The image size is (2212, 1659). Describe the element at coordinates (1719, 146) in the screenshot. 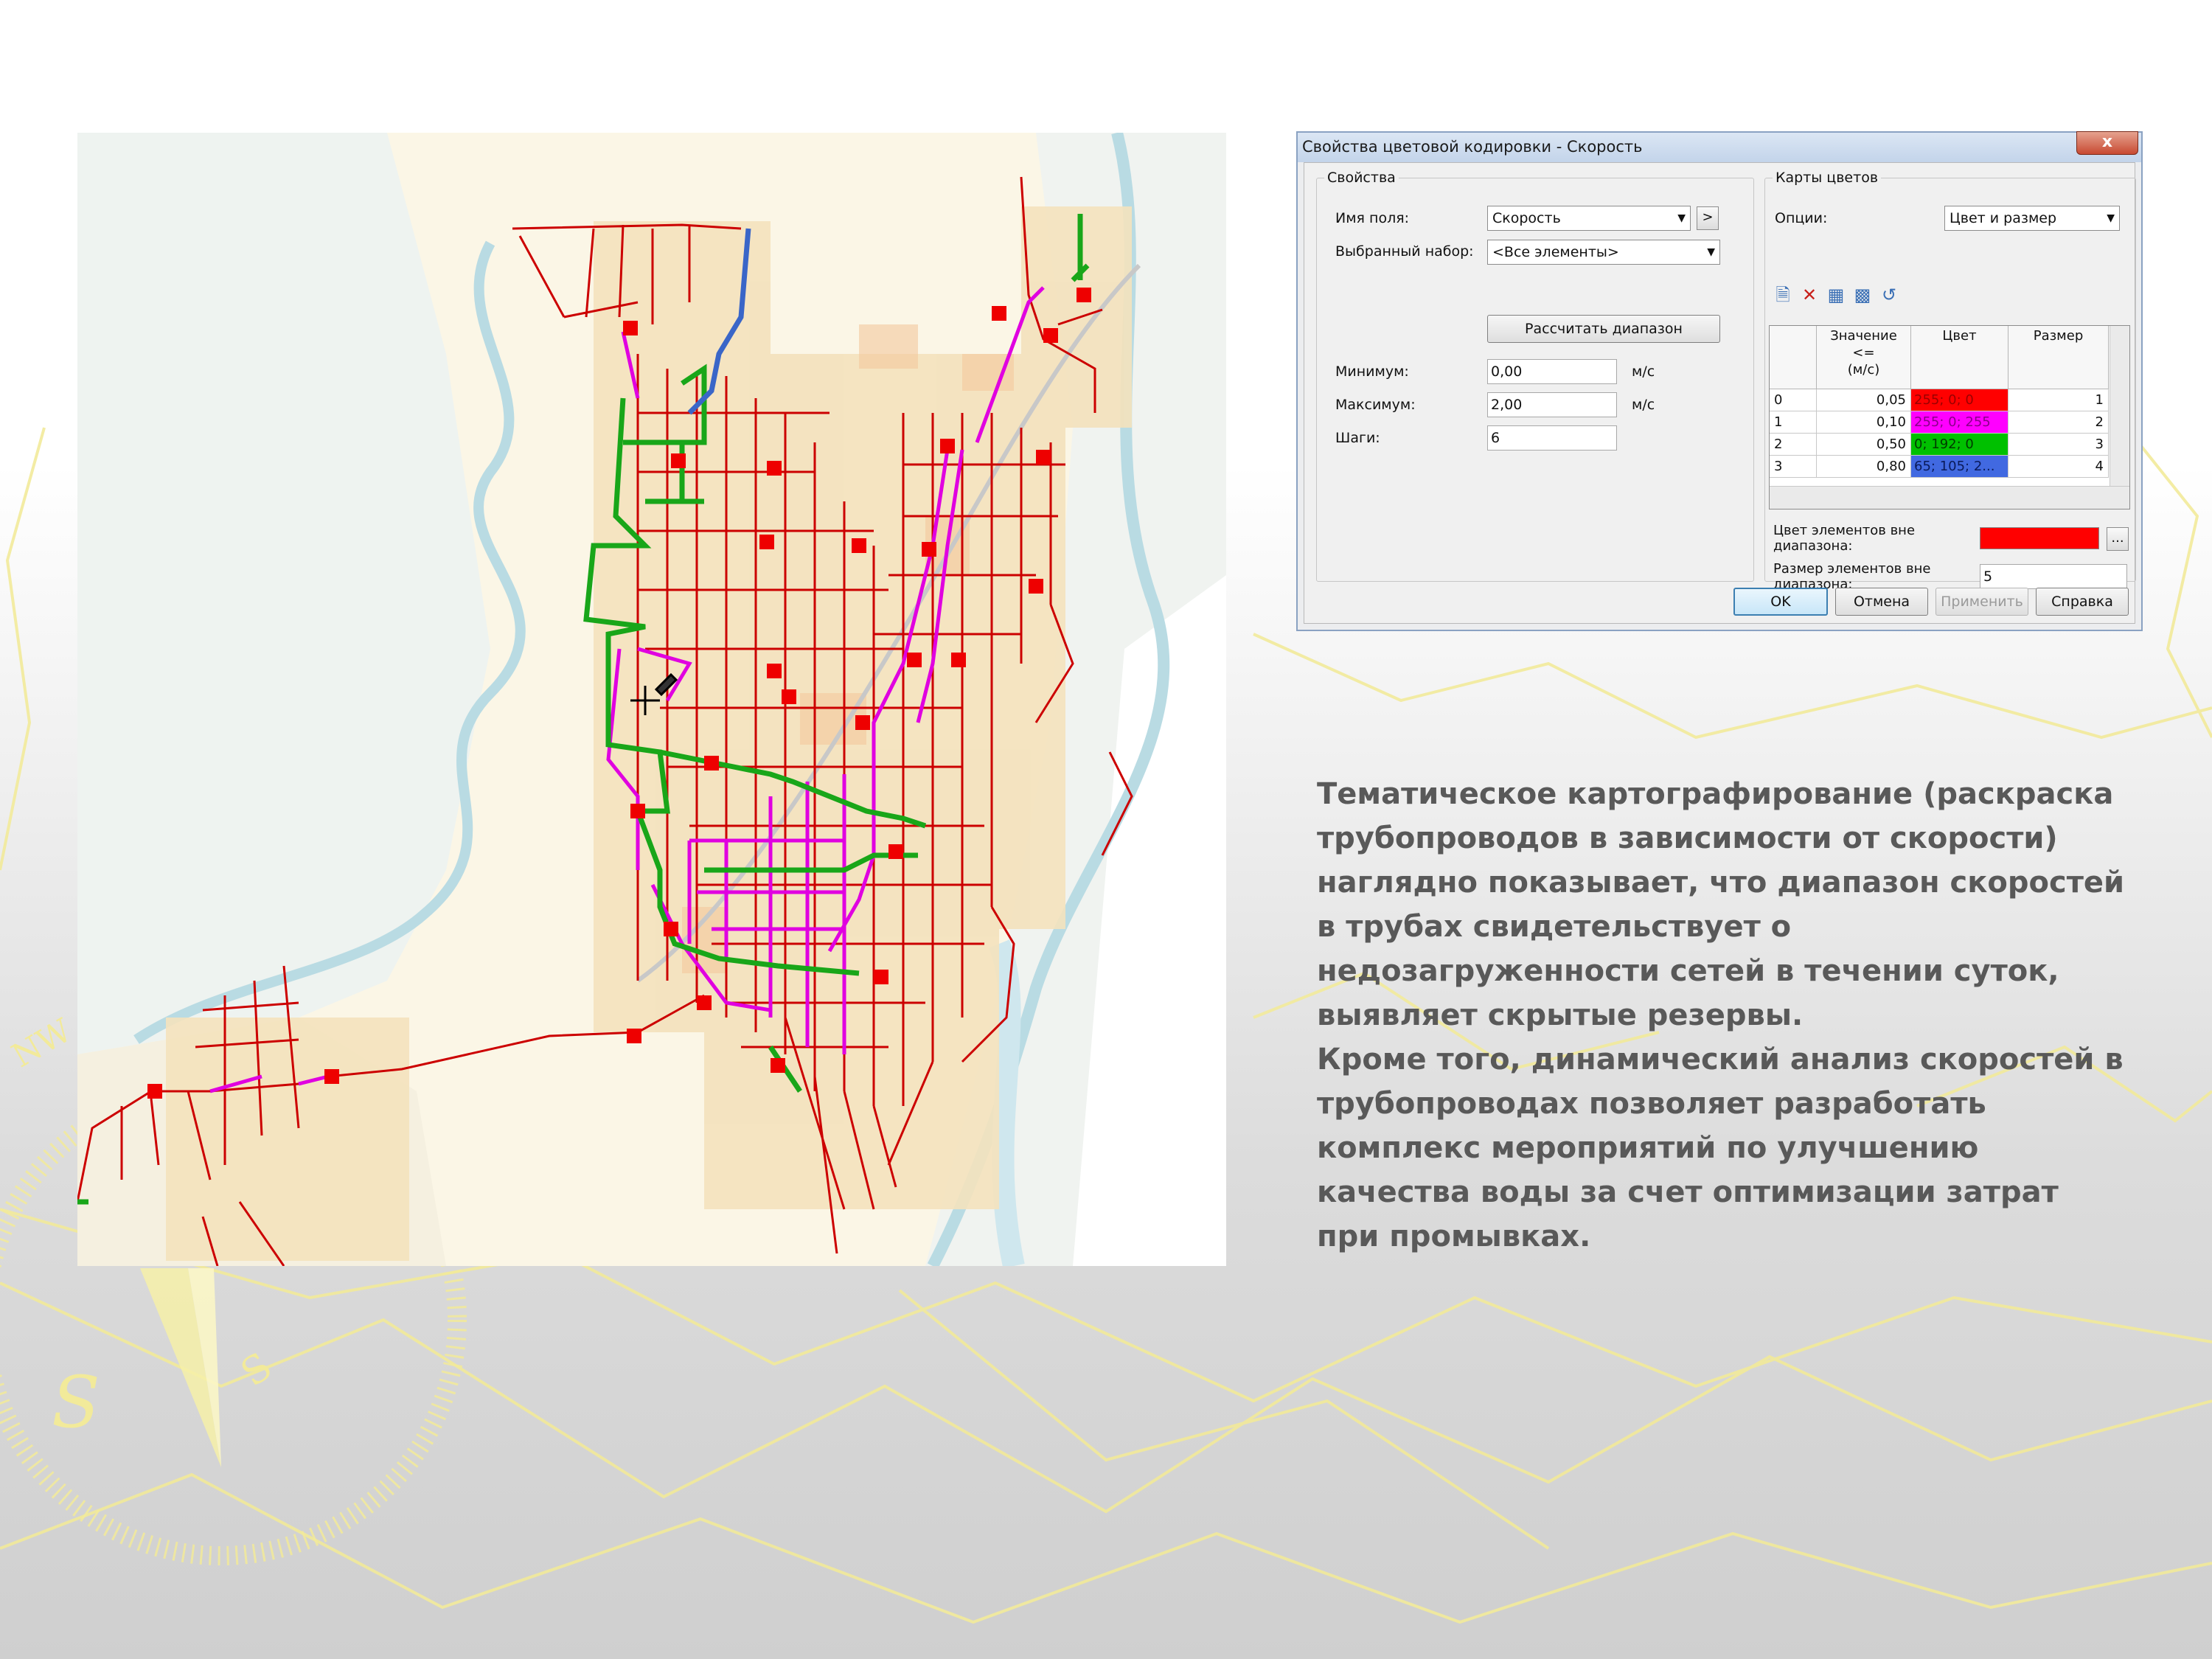

I see `dialog-titlebar: Свойства цветовой кодировки - Скорость x` at that location.